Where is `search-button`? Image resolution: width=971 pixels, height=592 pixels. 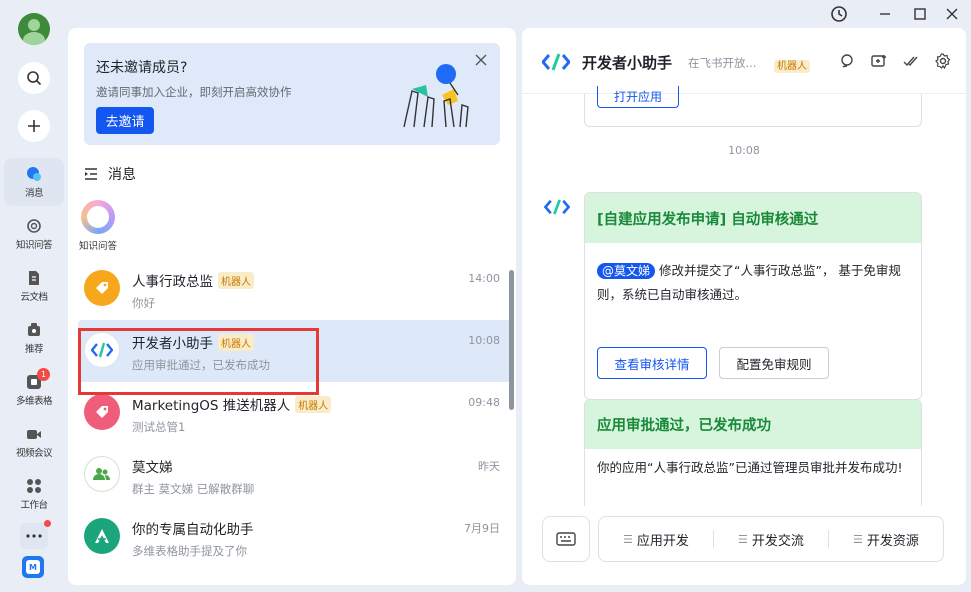
search-button is located at coordinates (34, 78).